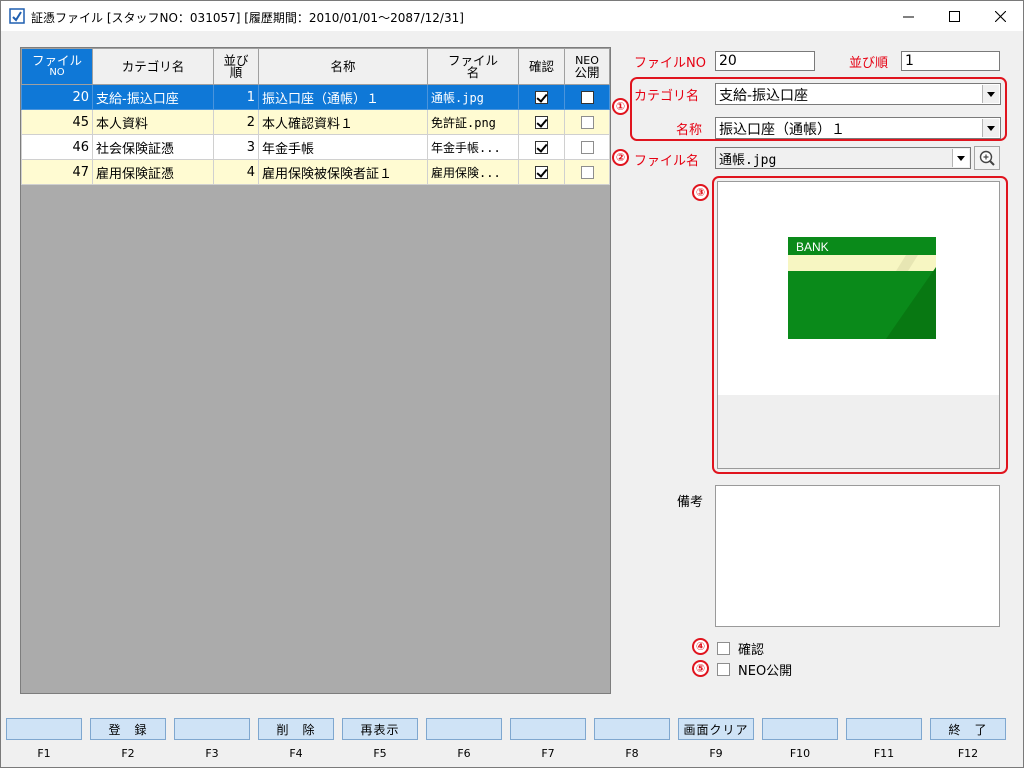 The width and height of the screenshot is (1024, 768). What do you see at coordinates (968, 753) in the screenshot?
I see `f12-key-label: F12` at bounding box center [968, 753].